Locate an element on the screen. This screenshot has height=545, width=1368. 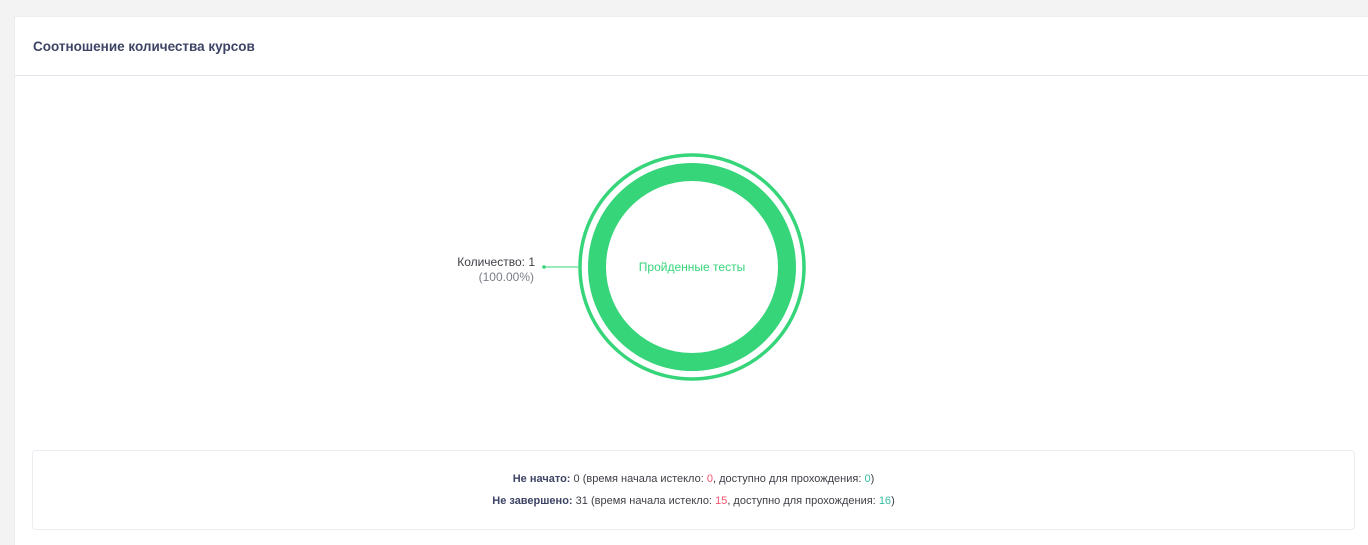
card-title: Соотношение количества курсов is located at coordinates (144, 46).